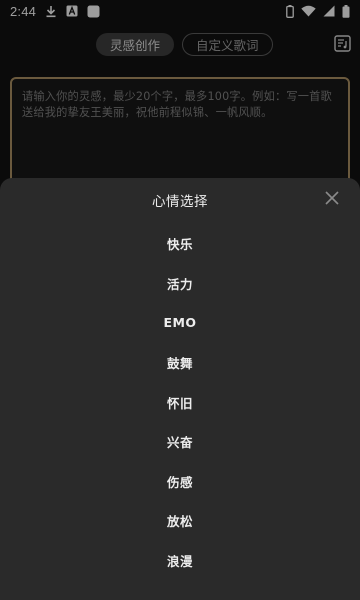 The height and width of the screenshot is (600, 360). What do you see at coordinates (180, 561) in the screenshot?
I see `mood-option-romantic: 浪漫` at bounding box center [180, 561].